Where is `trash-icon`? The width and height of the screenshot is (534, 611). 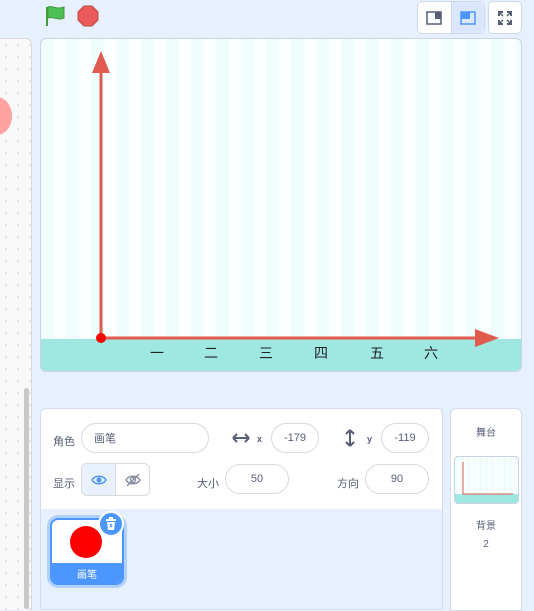
trash-icon is located at coordinates (111, 523).